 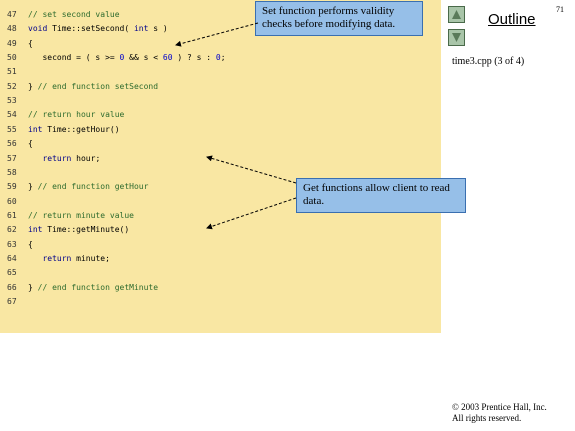 What do you see at coordinates (12, 29) in the screenshot?
I see `line-number: 48` at bounding box center [12, 29].